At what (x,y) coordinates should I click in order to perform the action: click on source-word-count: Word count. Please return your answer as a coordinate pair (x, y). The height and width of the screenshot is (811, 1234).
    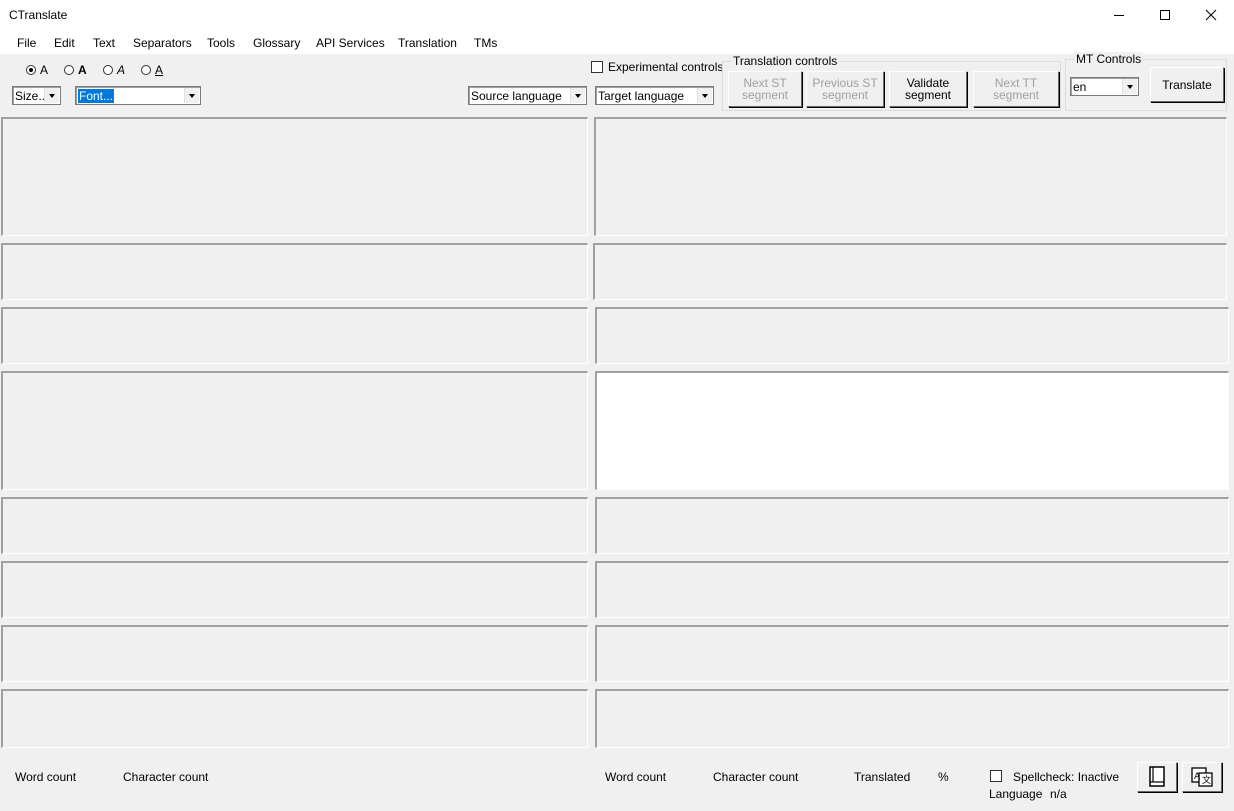
    Looking at the image, I should click on (46, 777).